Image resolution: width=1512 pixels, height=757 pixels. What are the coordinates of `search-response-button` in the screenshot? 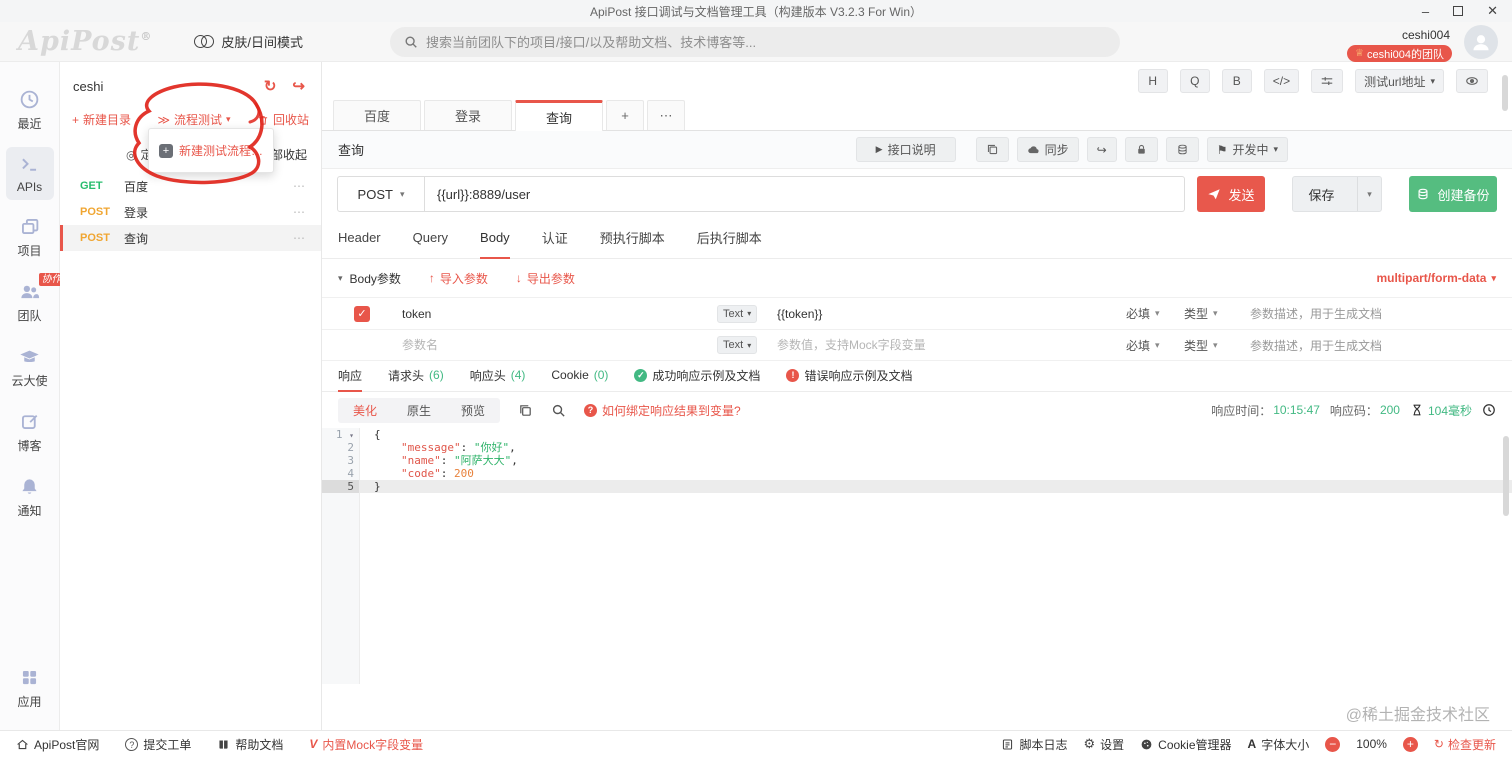 It's located at (558, 410).